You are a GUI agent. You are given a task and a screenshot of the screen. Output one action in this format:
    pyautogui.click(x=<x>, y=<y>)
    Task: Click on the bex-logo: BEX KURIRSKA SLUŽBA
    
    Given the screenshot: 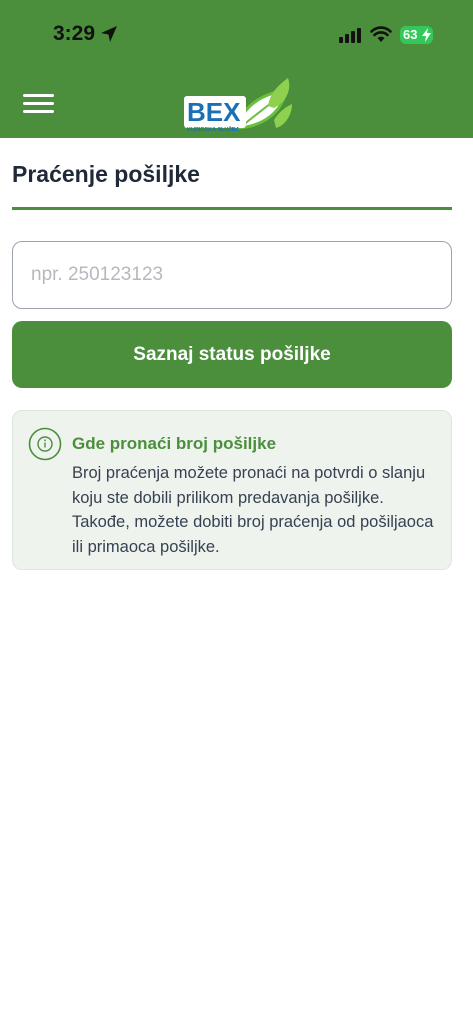 What is the action you would take?
    pyautogui.click(x=238, y=105)
    